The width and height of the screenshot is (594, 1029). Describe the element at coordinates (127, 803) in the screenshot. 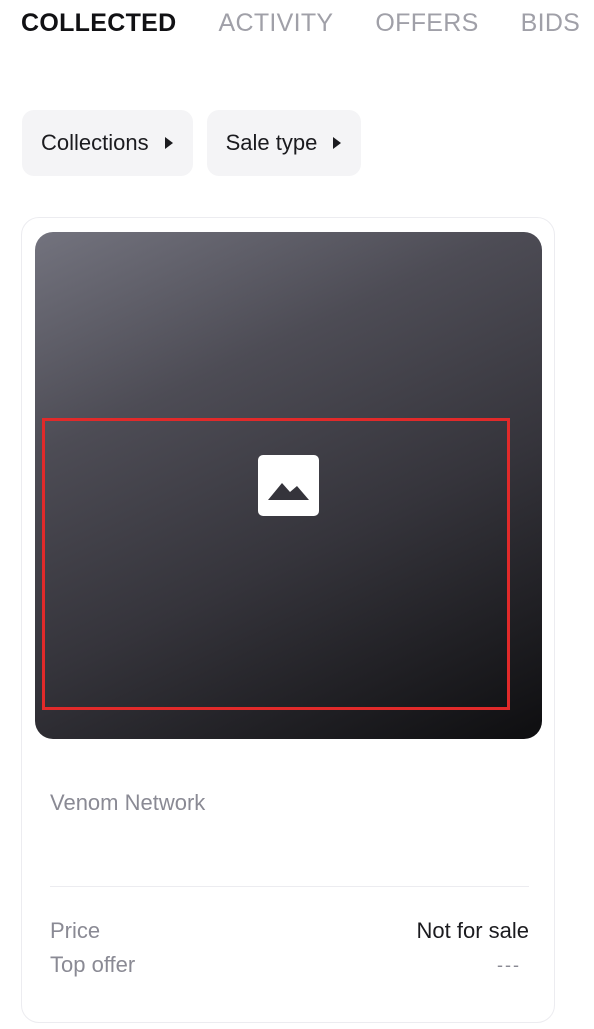

I see `nft-collection-name: Venom Network` at that location.